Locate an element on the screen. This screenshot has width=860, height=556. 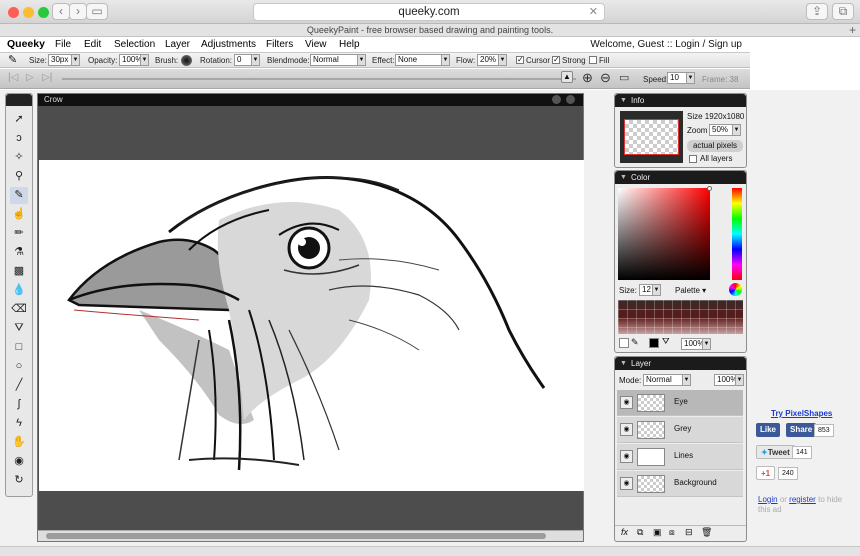
navigator-viewport is located at coordinates (651, 137).